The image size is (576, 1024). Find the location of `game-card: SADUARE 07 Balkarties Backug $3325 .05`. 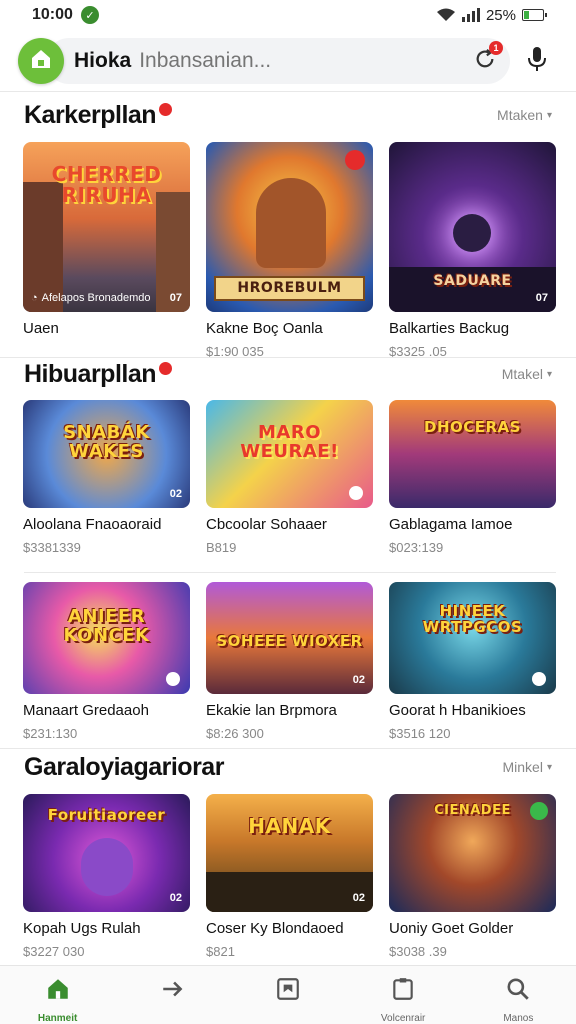

game-card: SADUARE 07 Balkarties Backug $3325 .05 is located at coordinates (472, 250).